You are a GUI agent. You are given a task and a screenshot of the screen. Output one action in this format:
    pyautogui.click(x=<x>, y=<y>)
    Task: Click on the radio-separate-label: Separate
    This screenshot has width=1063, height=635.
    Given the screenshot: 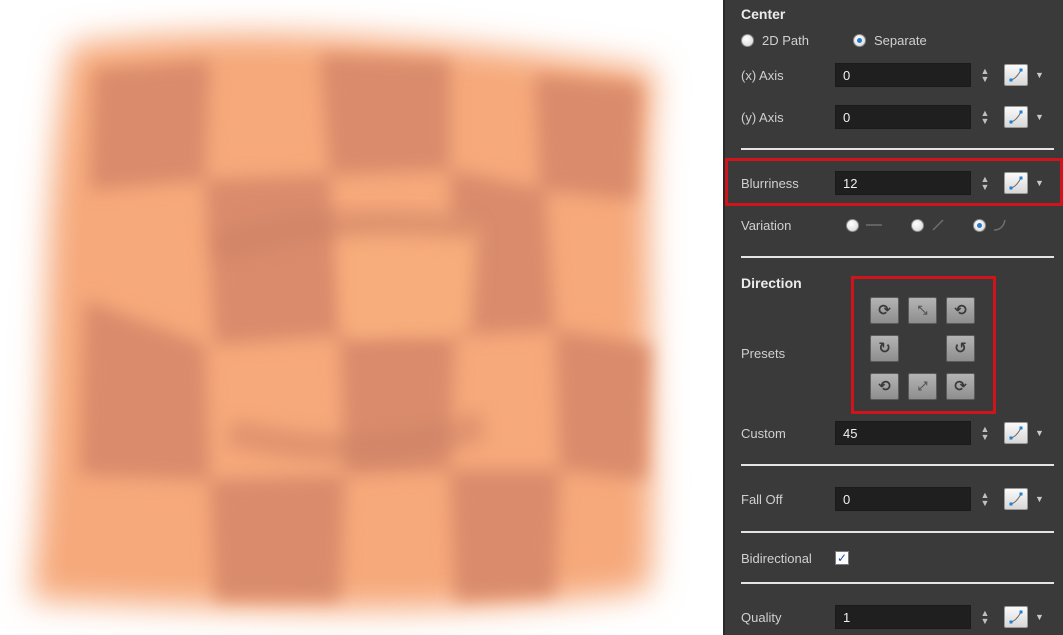 What is the action you would take?
    pyautogui.click(x=900, y=40)
    